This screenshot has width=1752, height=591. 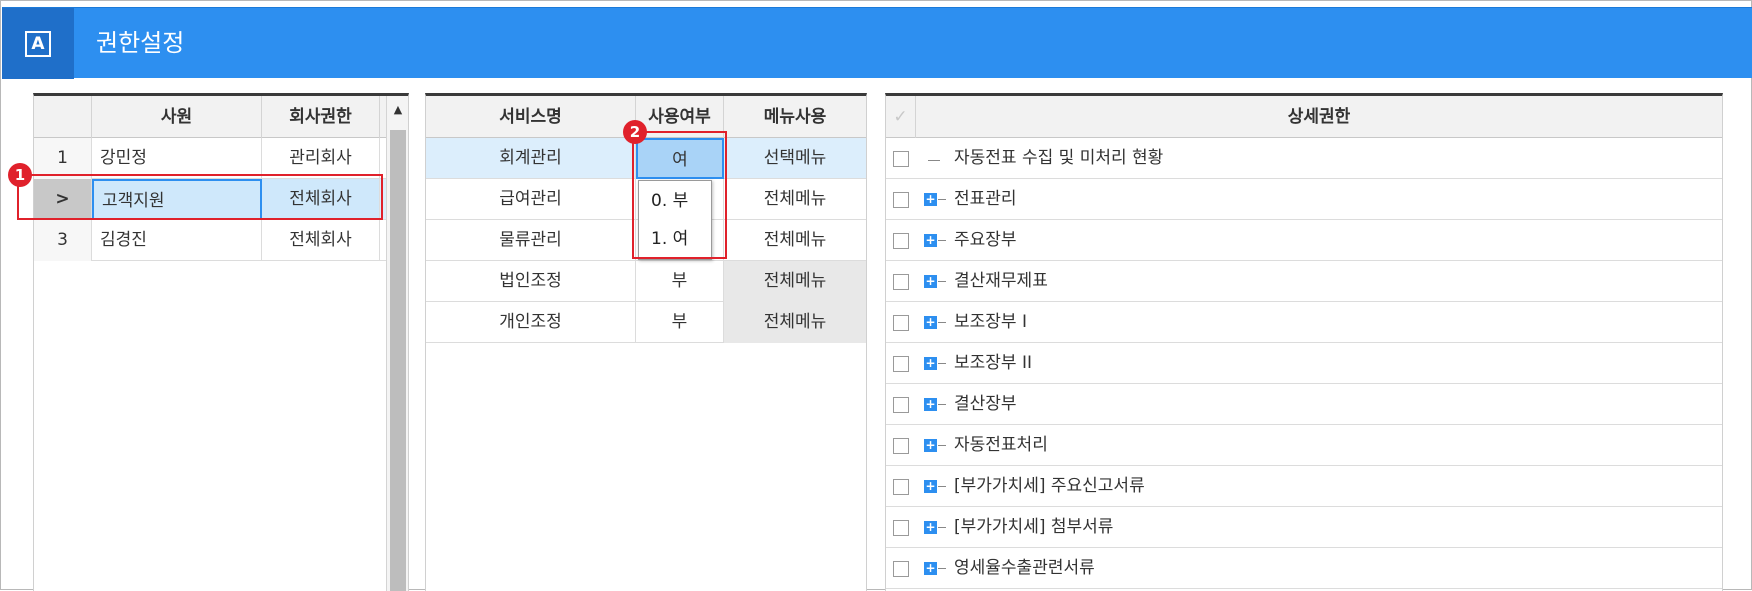 What do you see at coordinates (1338, 240) in the screenshot?
I see `detail-permission-label: 주요장부` at bounding box center [1338, 240].